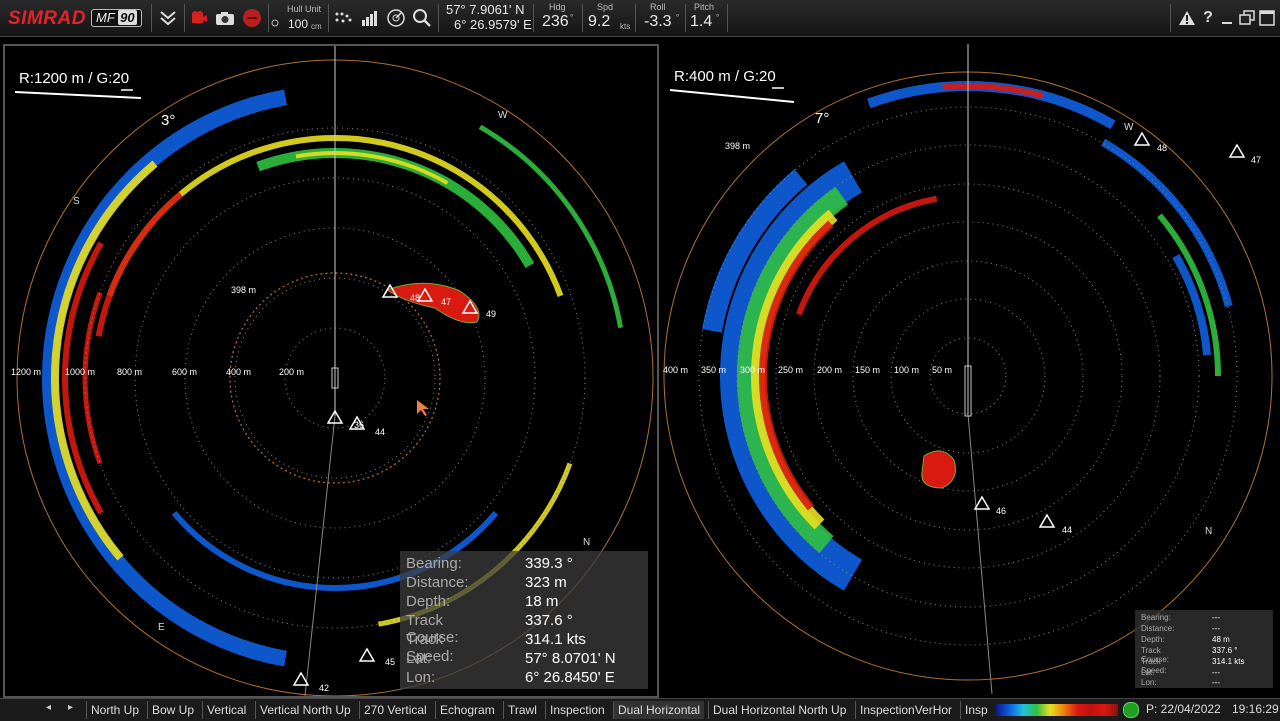 The image size is (1280, 721). Describe the element at coordinates (658, 7) in the screenshot. I see `roll-label: Roll` at that location.